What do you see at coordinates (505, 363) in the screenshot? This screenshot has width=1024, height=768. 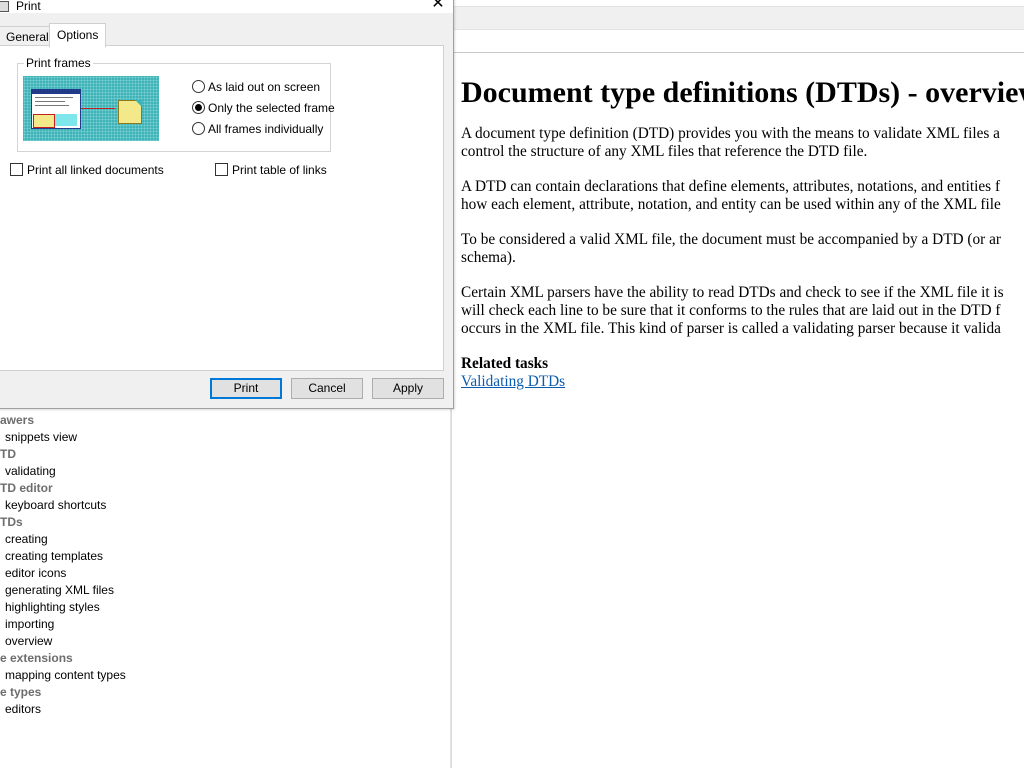 I see `related-tasks-heading: Related tasks` at bounding box center [505, 363].